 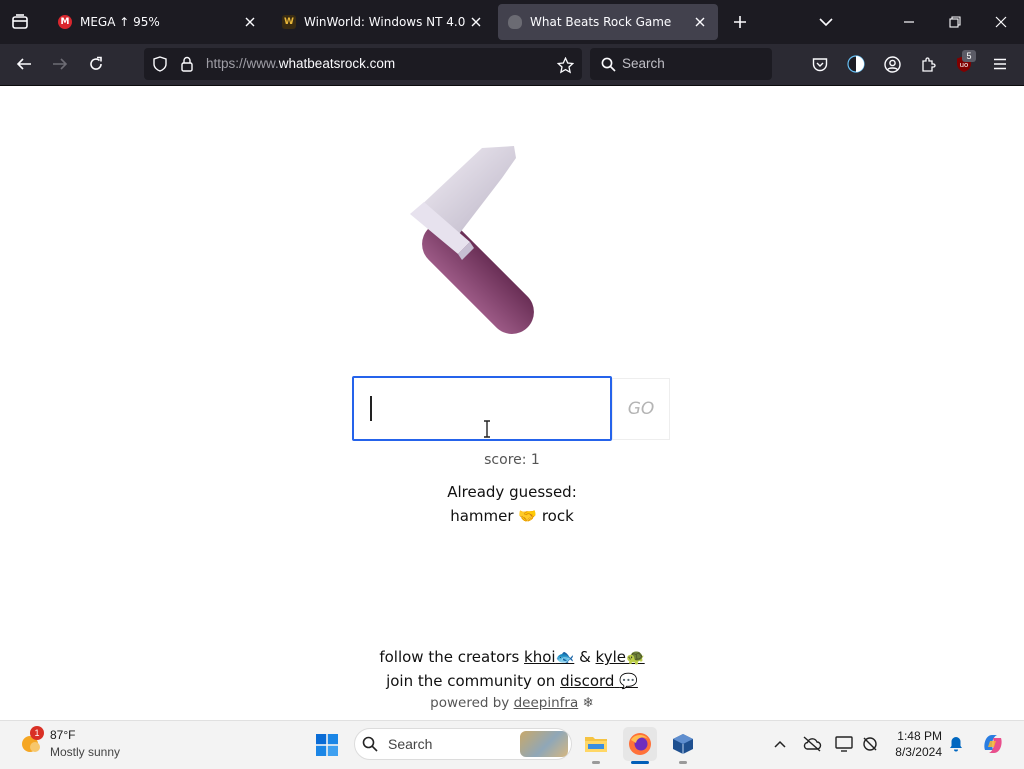 I want to click on monitor-icon, so click(x=844, y=744).